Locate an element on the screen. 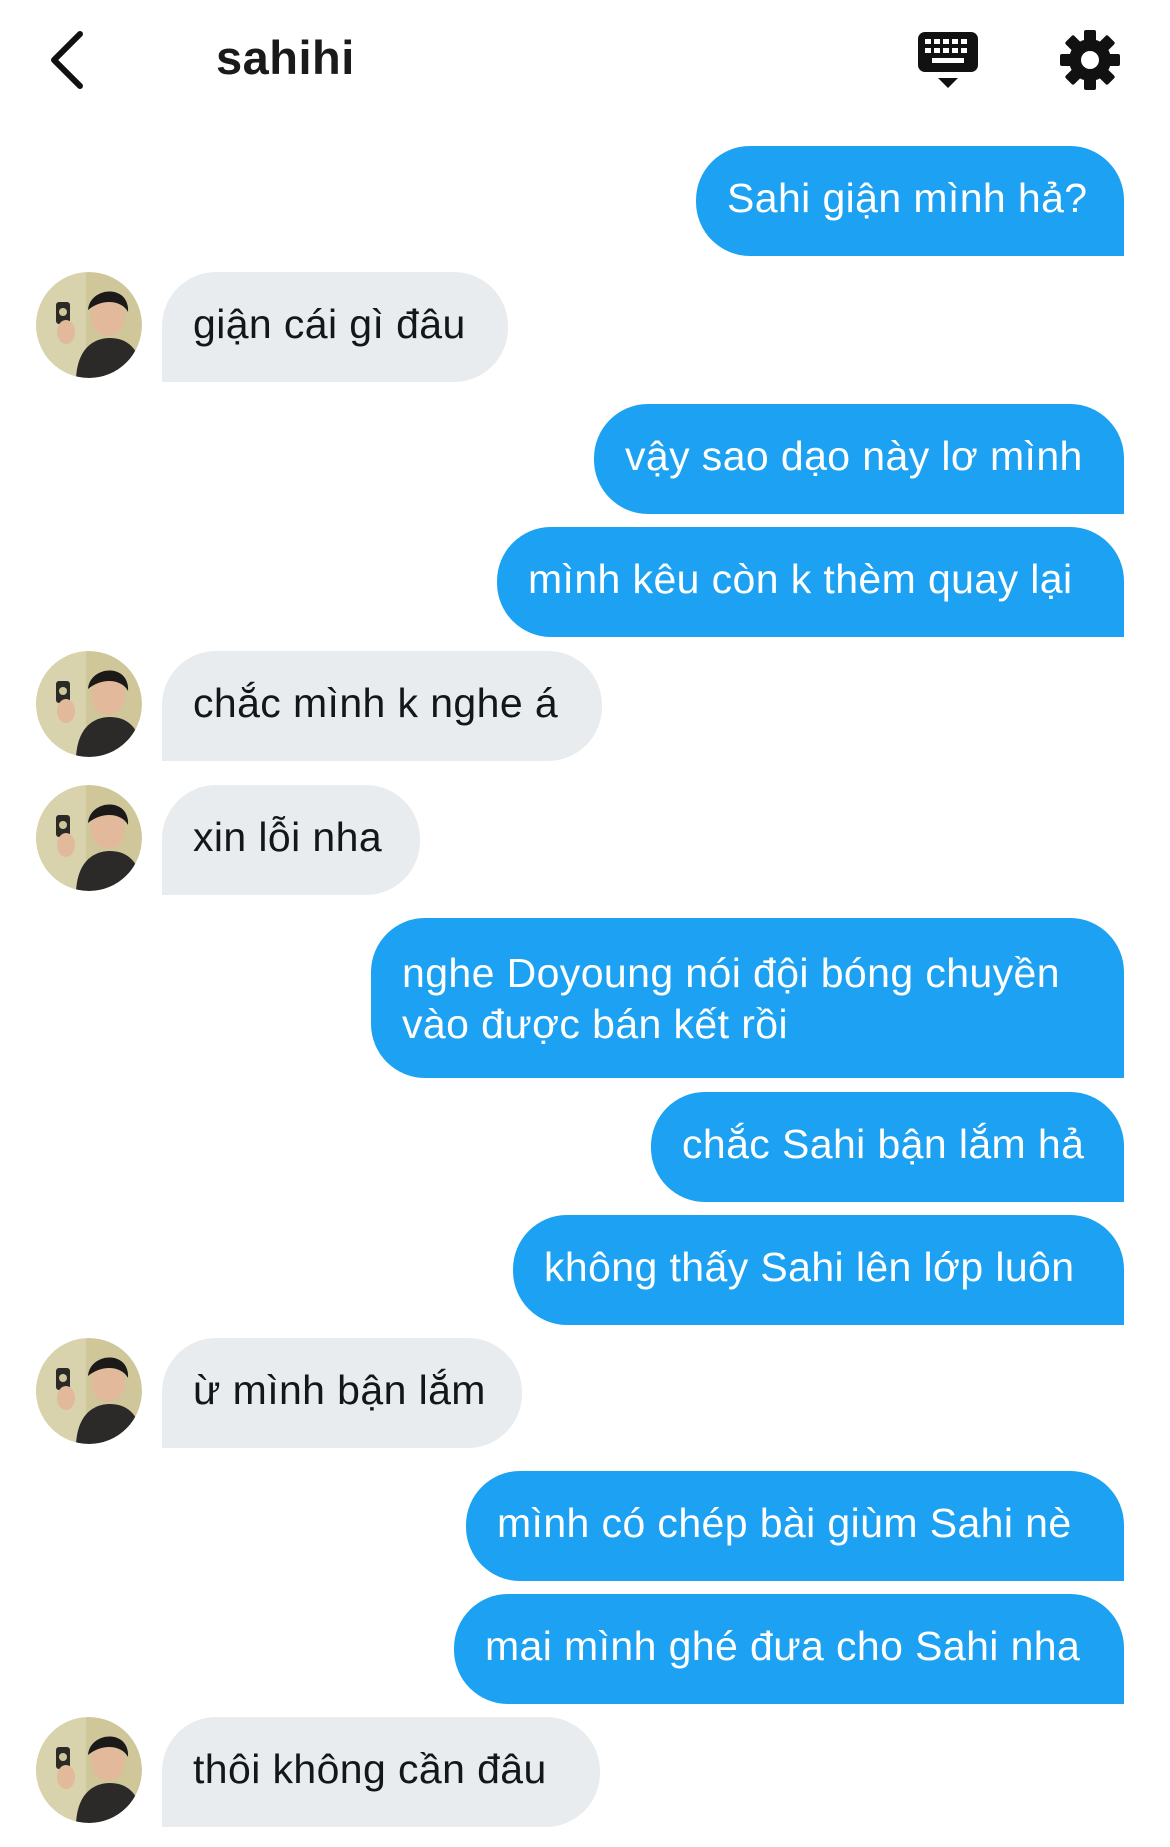  received-message: xin lỗi nha is located at coordinates (291, 840).